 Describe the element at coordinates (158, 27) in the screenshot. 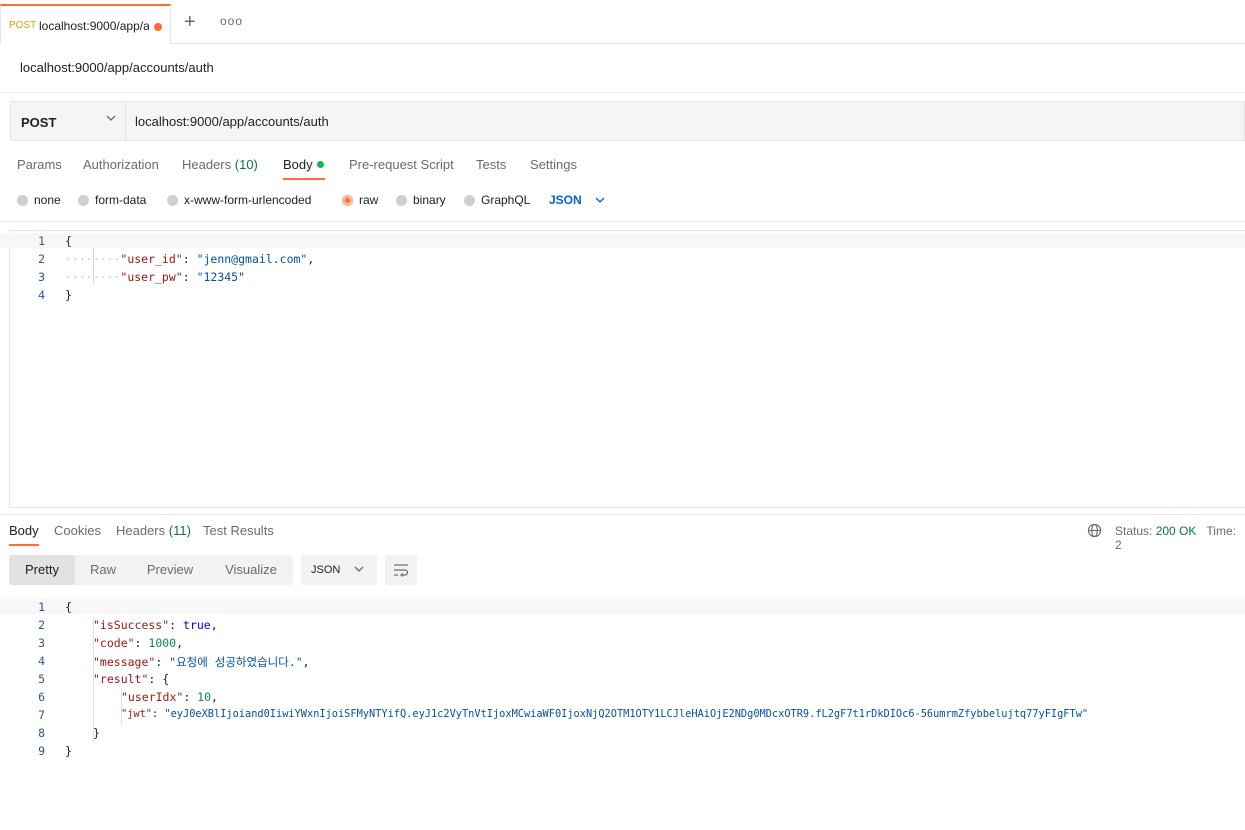

I see `unsaved-dot-icon` at that location.